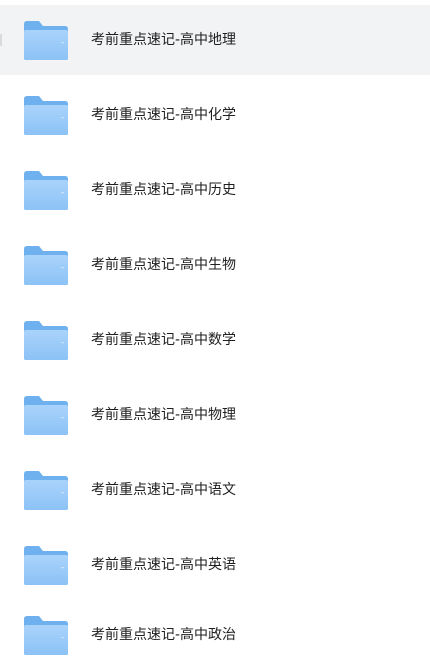  I want to click on folder-row: 考前重点速记-高中历史, so click(215, 190).